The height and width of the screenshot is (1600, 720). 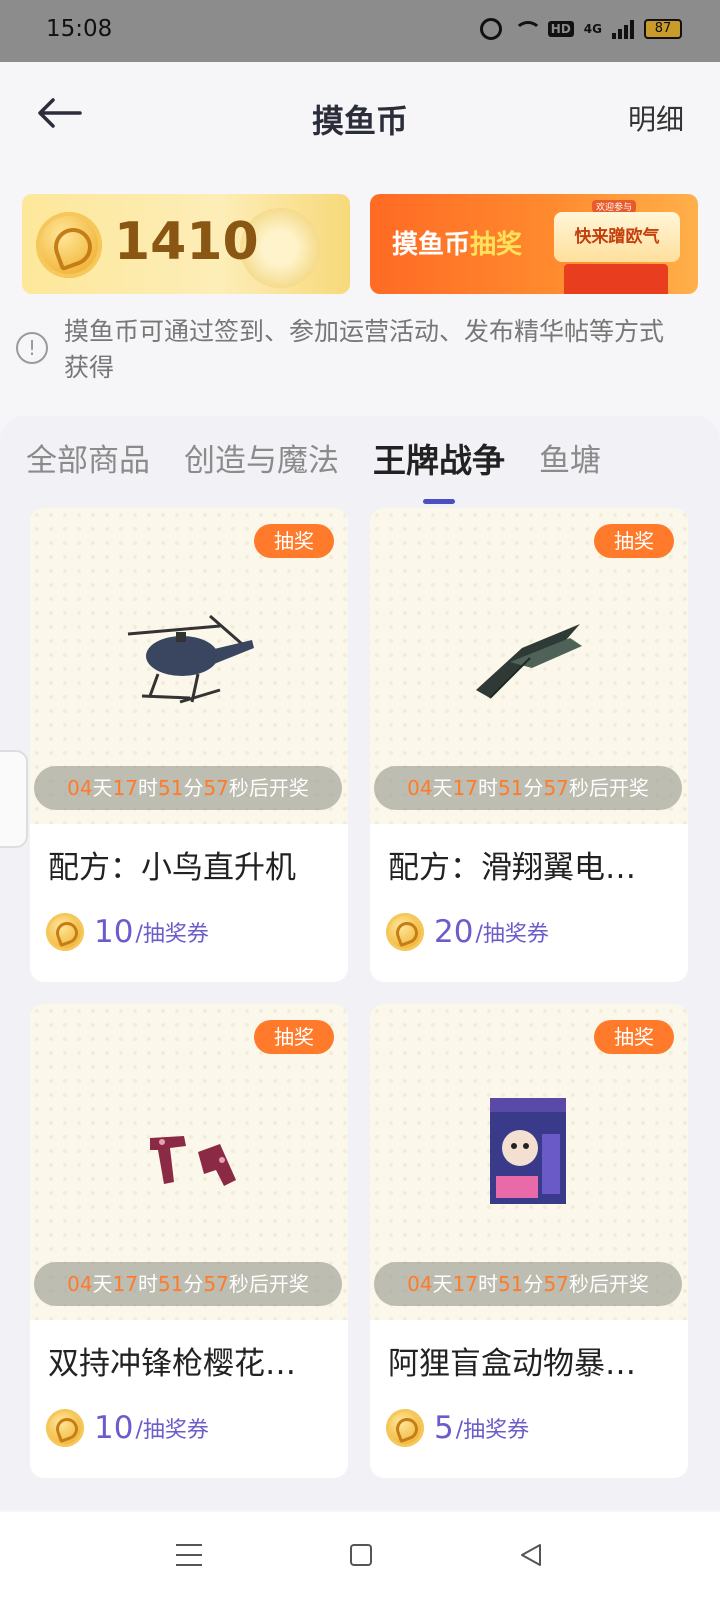 I want to click on home-icon, so click(x=361, y=1555).